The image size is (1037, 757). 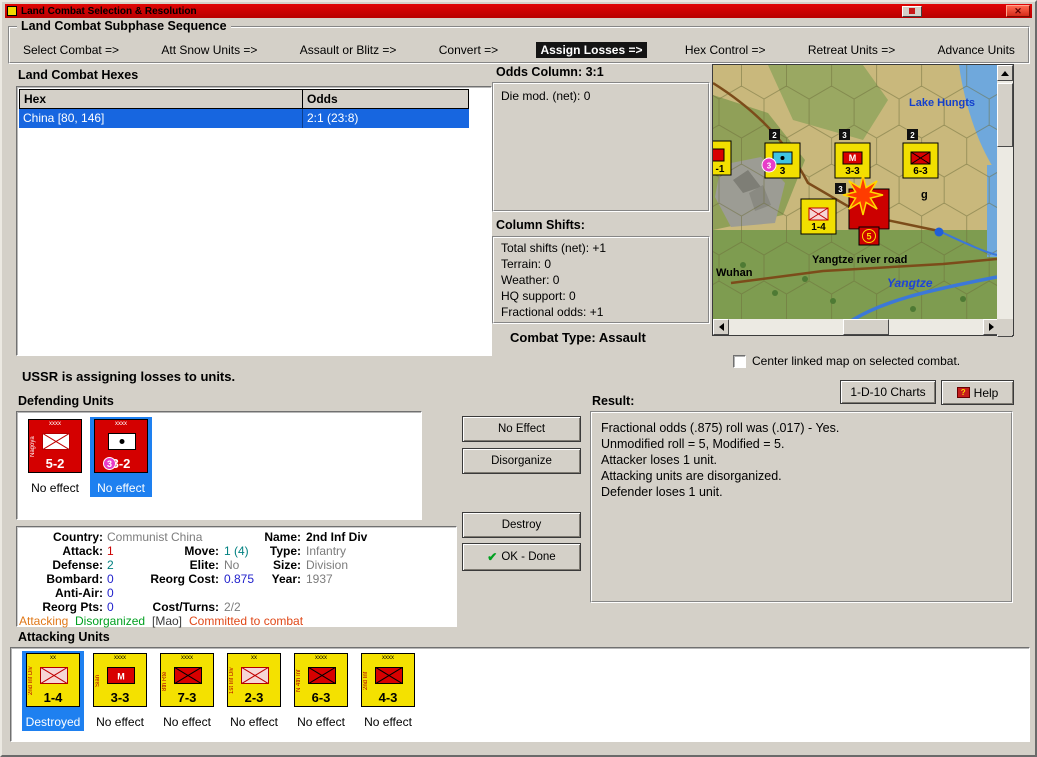 I want to click on attacking-unit-cell-3: xx 1st Inf Div 2-3 No effect, so click(x=254, y=691).